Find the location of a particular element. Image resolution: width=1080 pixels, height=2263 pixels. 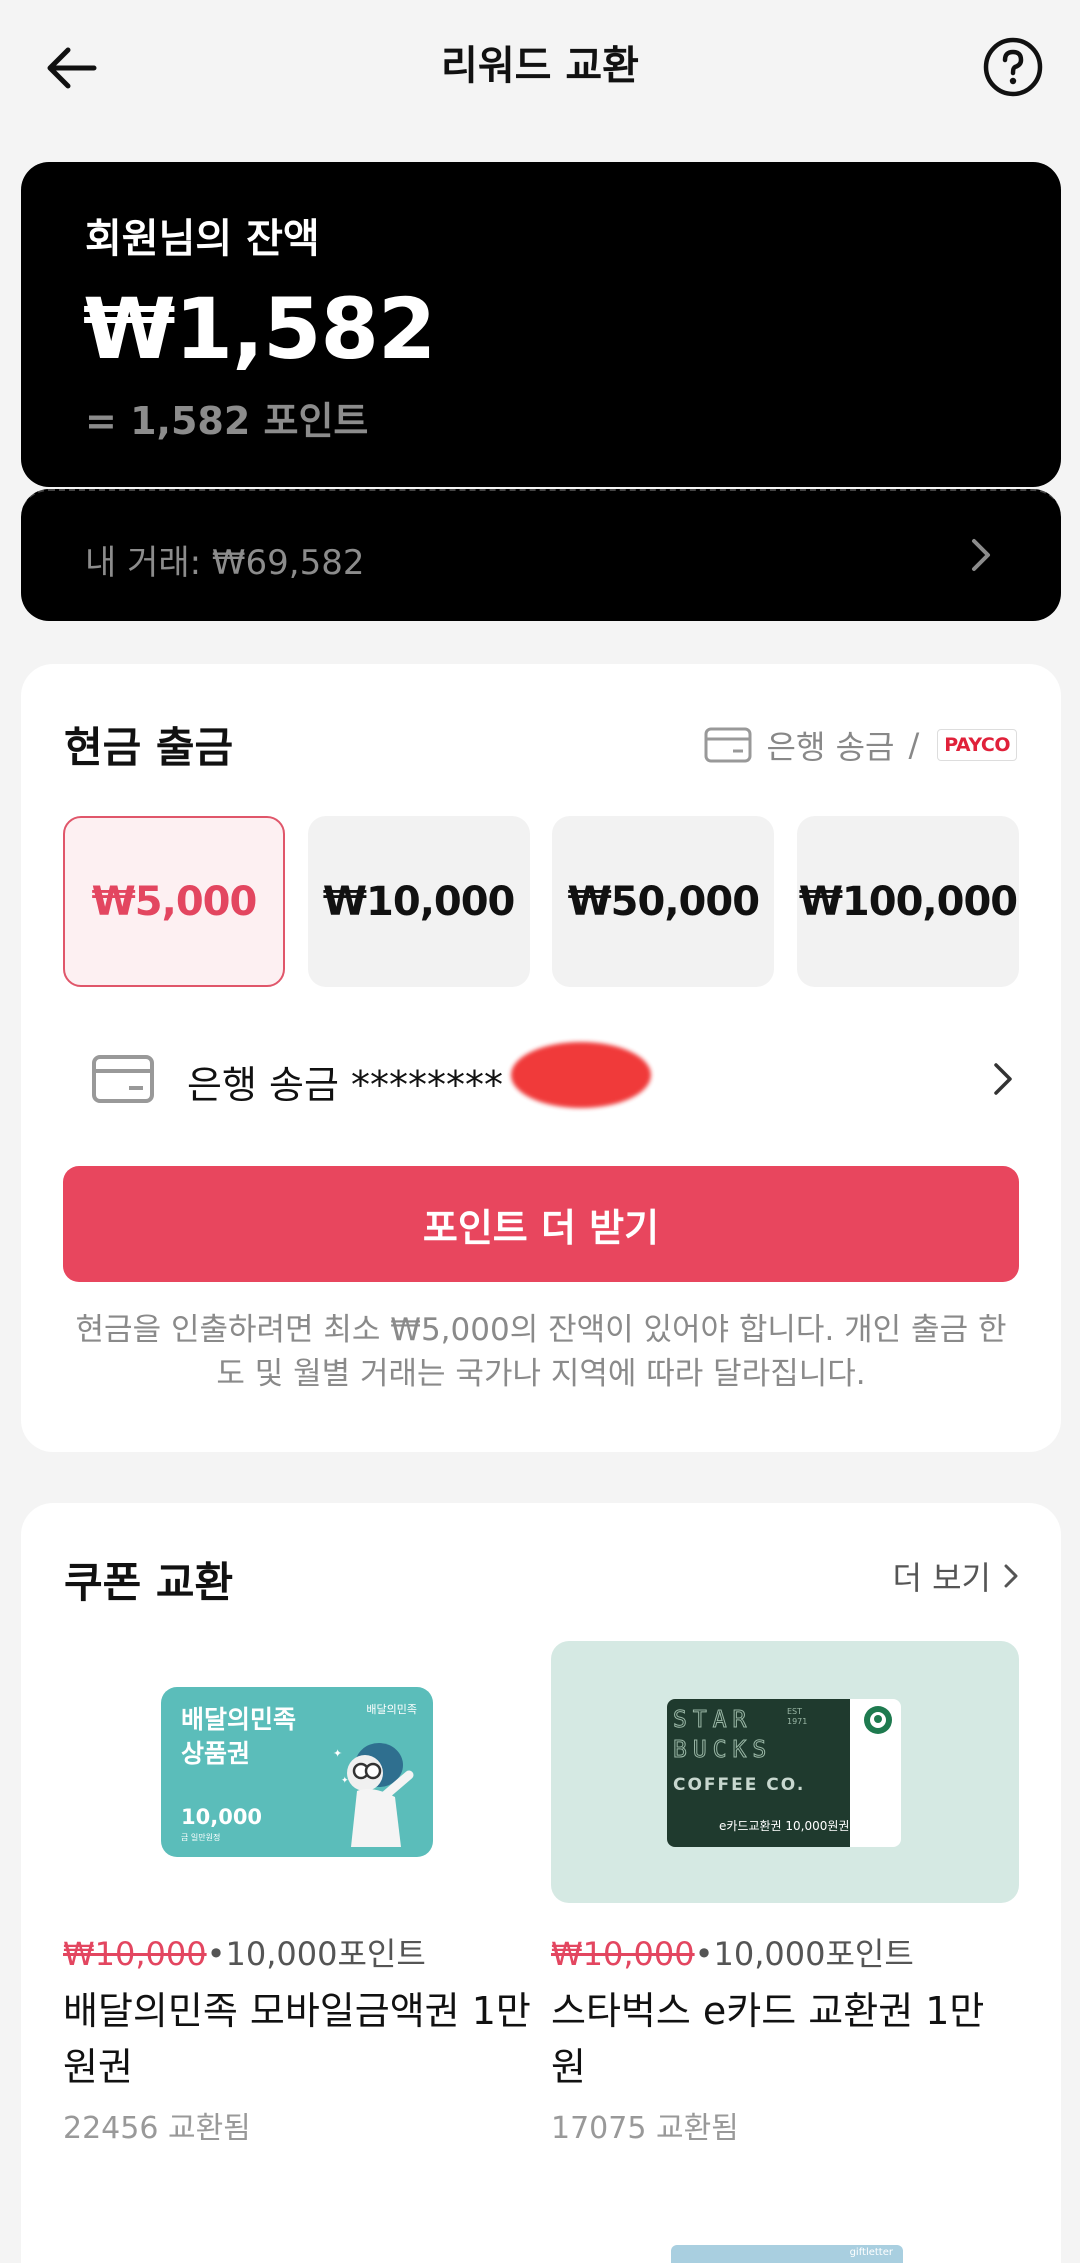

starbucks-logo-icon is located at coordinates (878, 1720).